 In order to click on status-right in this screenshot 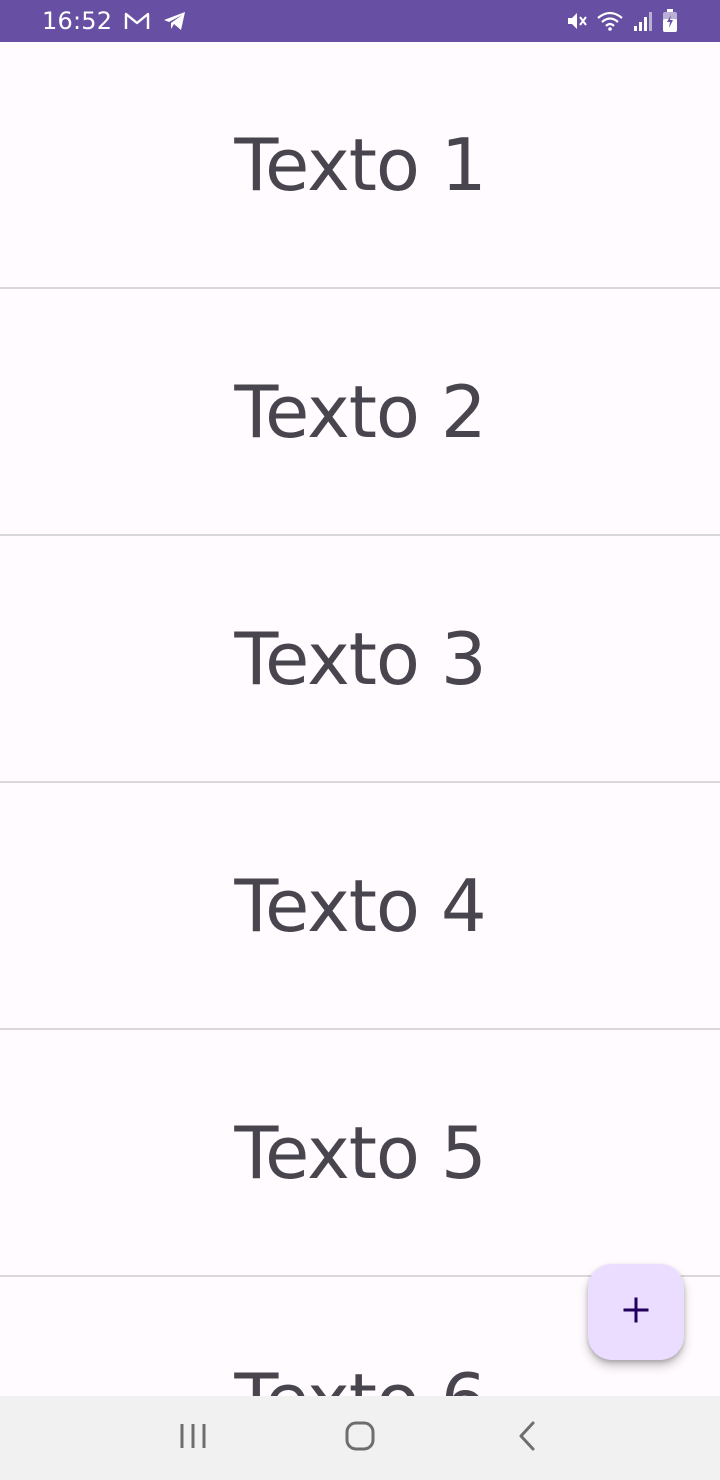, I will do `click(622, 21)`.